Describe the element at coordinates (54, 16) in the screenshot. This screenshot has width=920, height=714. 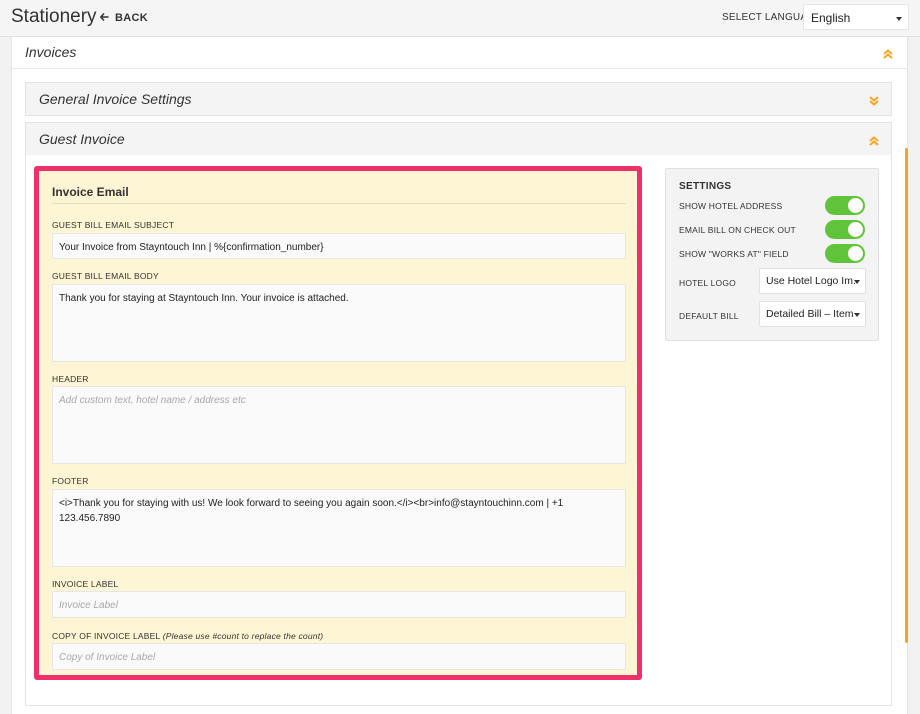
I see `page-title: Stationery` at that location.